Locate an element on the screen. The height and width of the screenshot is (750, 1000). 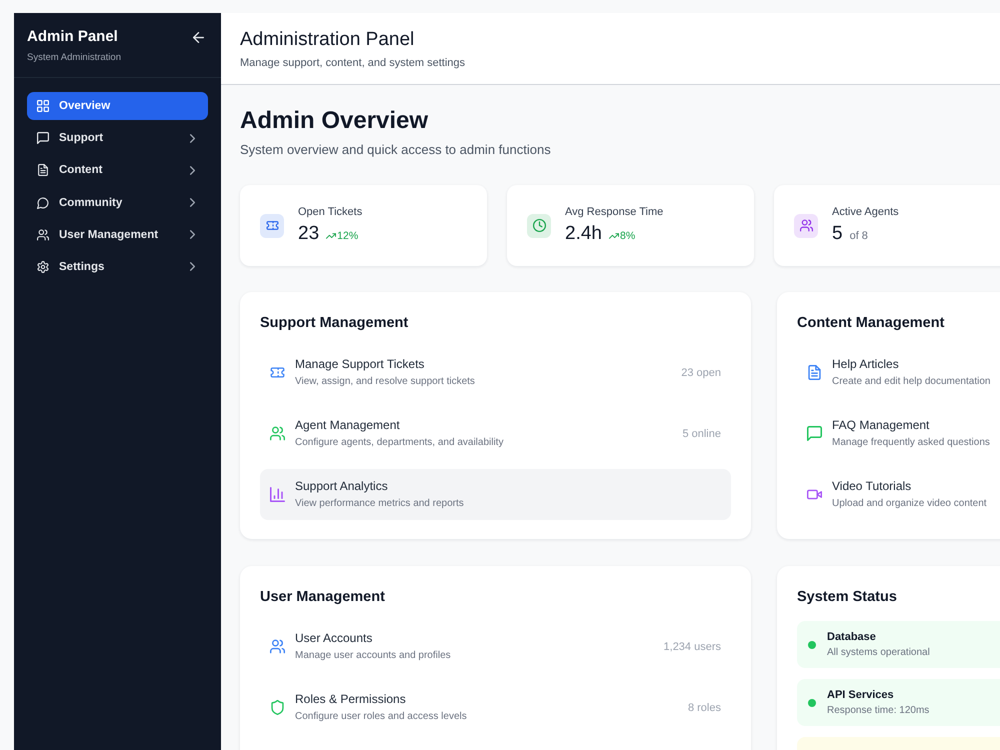
sidebar-nav-item: Content is located at coordinates (117, 170).